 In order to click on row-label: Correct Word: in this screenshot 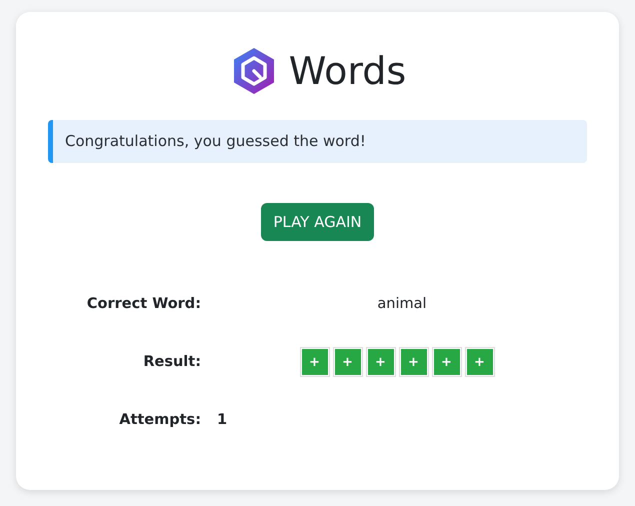, I will do `click(143, 304)`.